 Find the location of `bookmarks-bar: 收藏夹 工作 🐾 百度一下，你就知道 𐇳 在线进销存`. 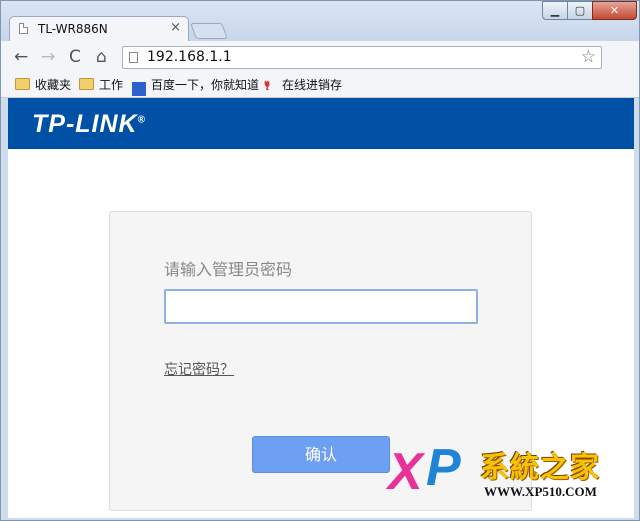

bookmarks-bar: 收藏夹 工作 🐾 百度一下，你就知道 𐇳 在线进销存 is located at coordinates (320, 85).